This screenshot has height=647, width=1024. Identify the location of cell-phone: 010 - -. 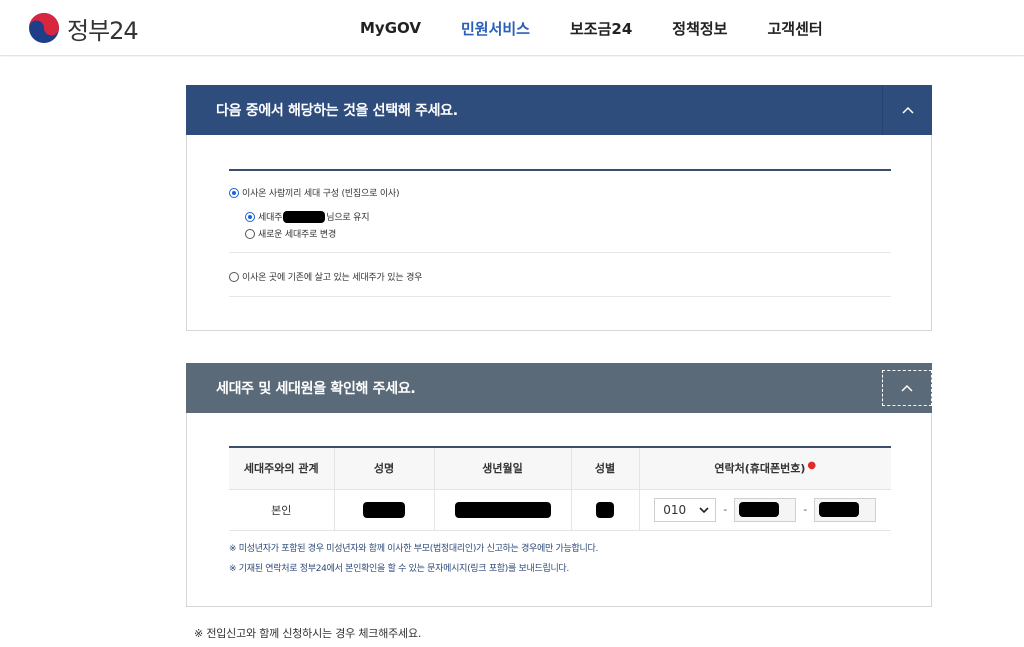
(765, 510).